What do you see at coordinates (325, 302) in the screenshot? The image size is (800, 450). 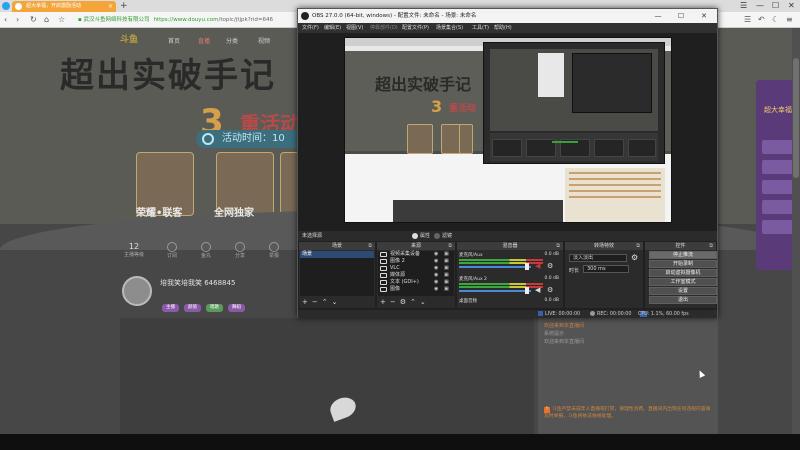 I see `move-scene-up-button: ⌃` at bounding box center [325, 302].